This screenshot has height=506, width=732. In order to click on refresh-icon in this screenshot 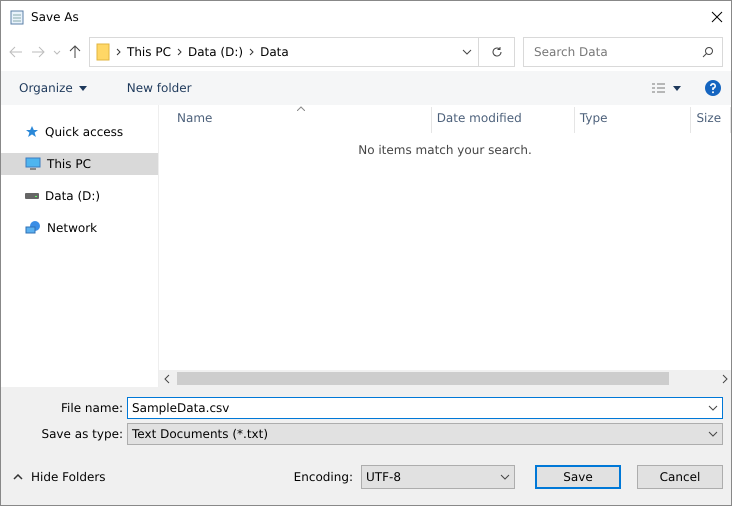, I will do `click(496, 52)`.